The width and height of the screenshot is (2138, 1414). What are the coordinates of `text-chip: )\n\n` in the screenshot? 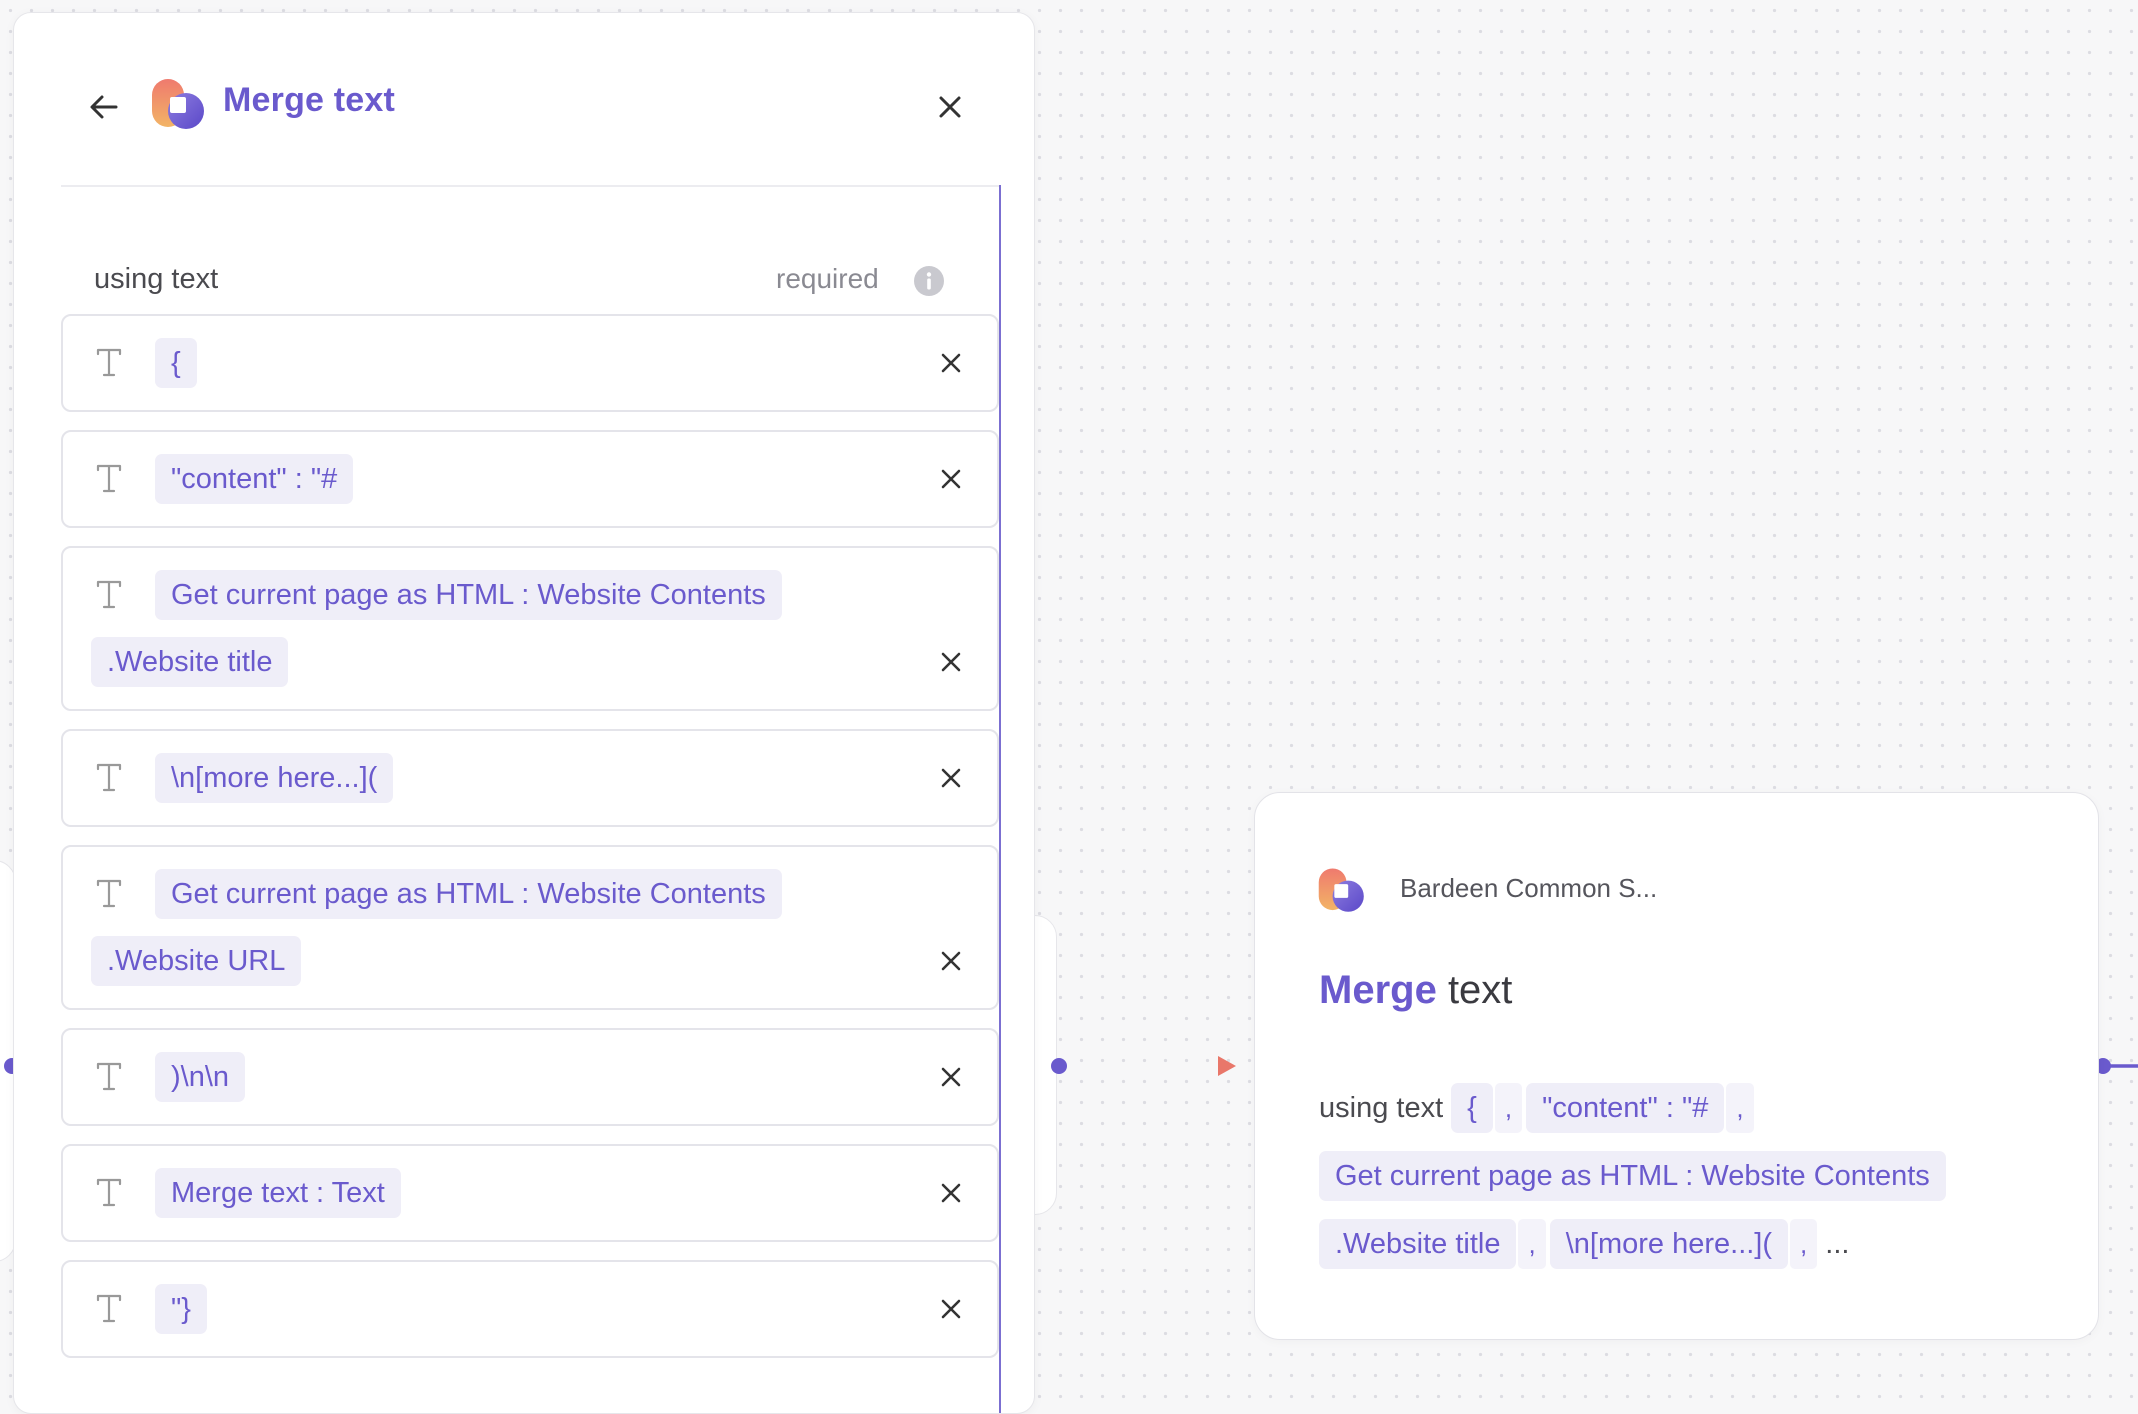 It's located at (200, 1077).